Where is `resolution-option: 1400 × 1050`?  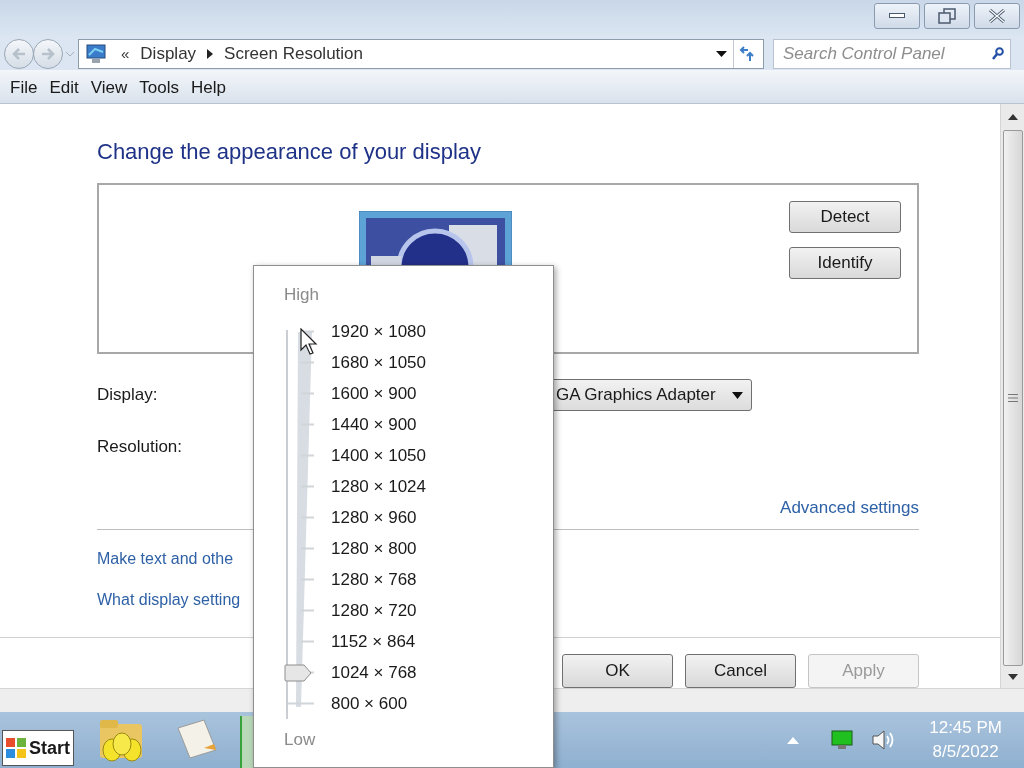 resolution-option: 1400 × 1050 is located at coordinates (378, 455).